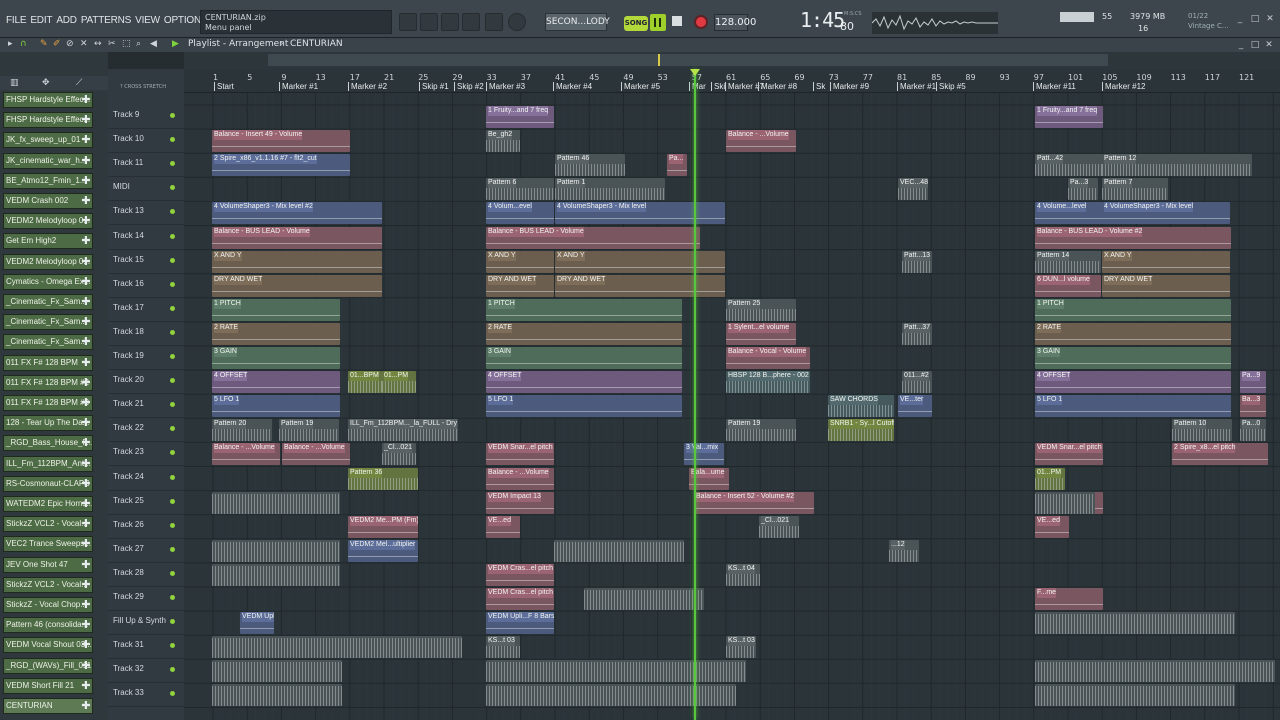 This screenshot has width=1280, height=720. I want to click on playlist-clip: Pa...9, so click(1253, 382).